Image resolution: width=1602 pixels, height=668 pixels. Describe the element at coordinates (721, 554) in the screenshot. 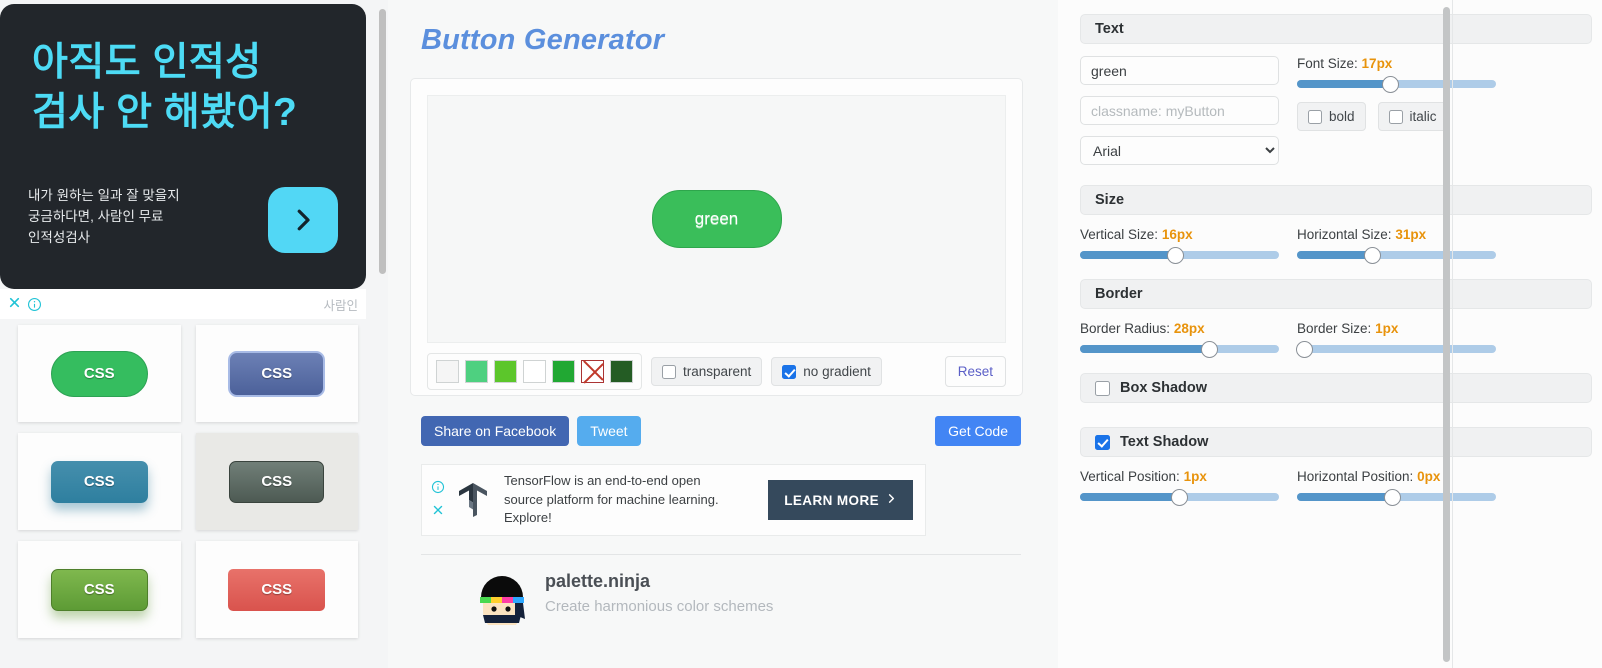

I see `divider` at that location.